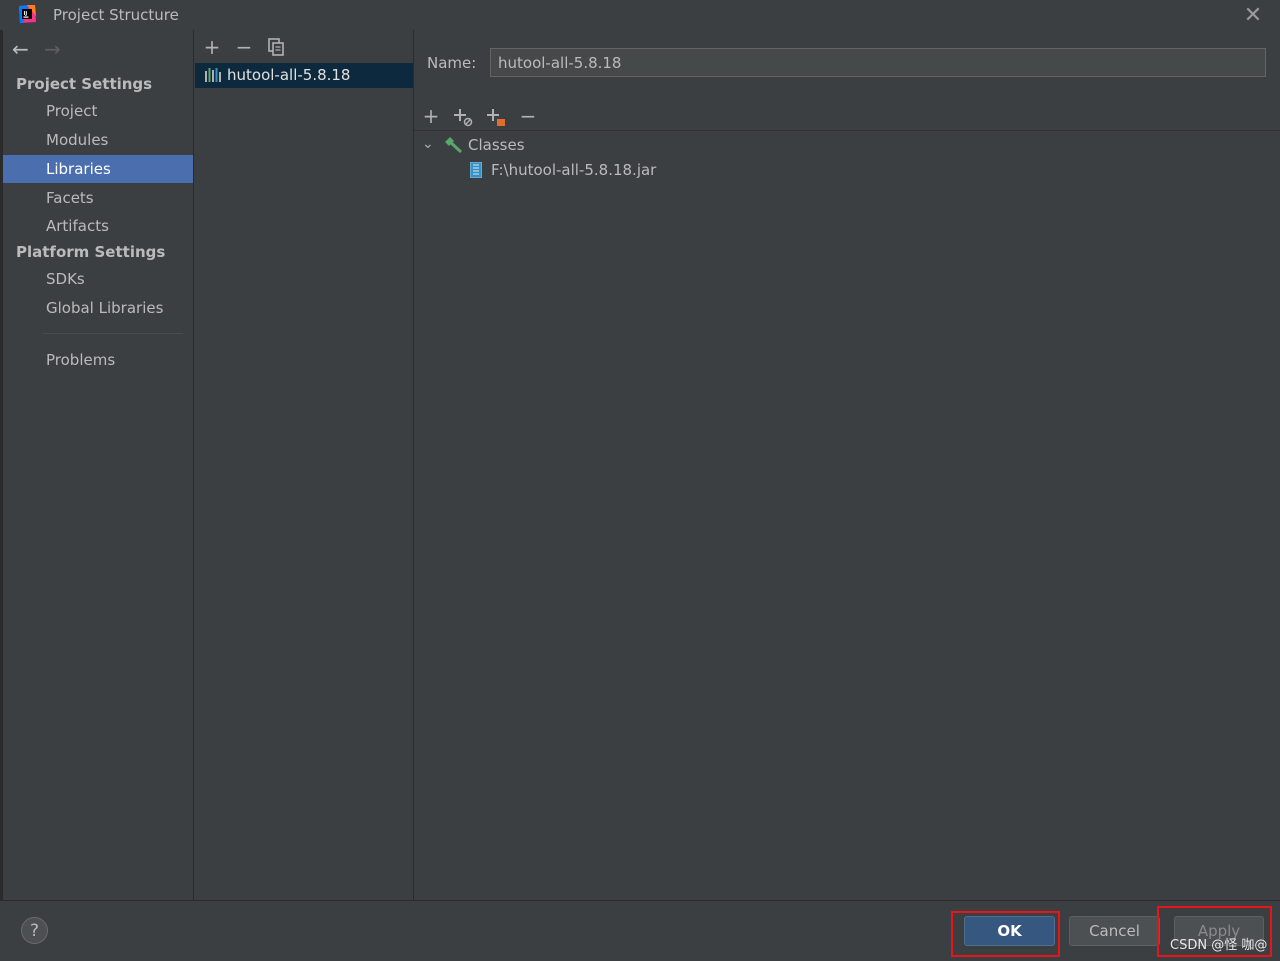 Image resolution: width=1280 pixels, height=961 pixels. Describe the element at coordinates (52, 49) in the screenshot. I see `forward-arrow-icon: →` at that location.